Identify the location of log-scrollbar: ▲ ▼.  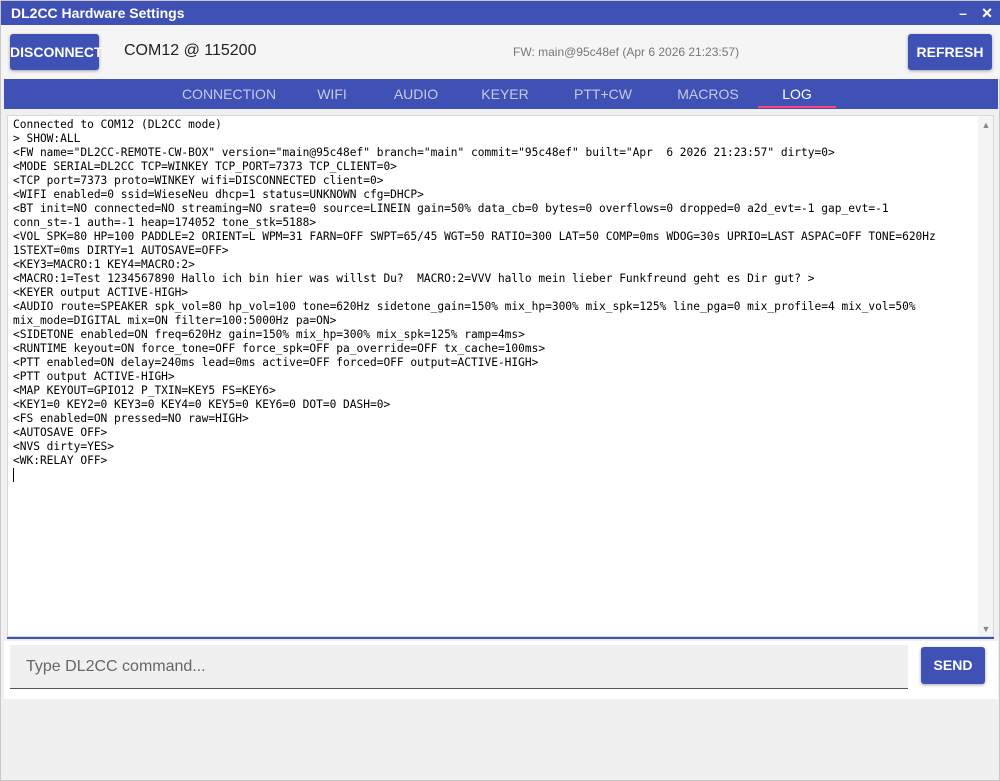
(985, 376).